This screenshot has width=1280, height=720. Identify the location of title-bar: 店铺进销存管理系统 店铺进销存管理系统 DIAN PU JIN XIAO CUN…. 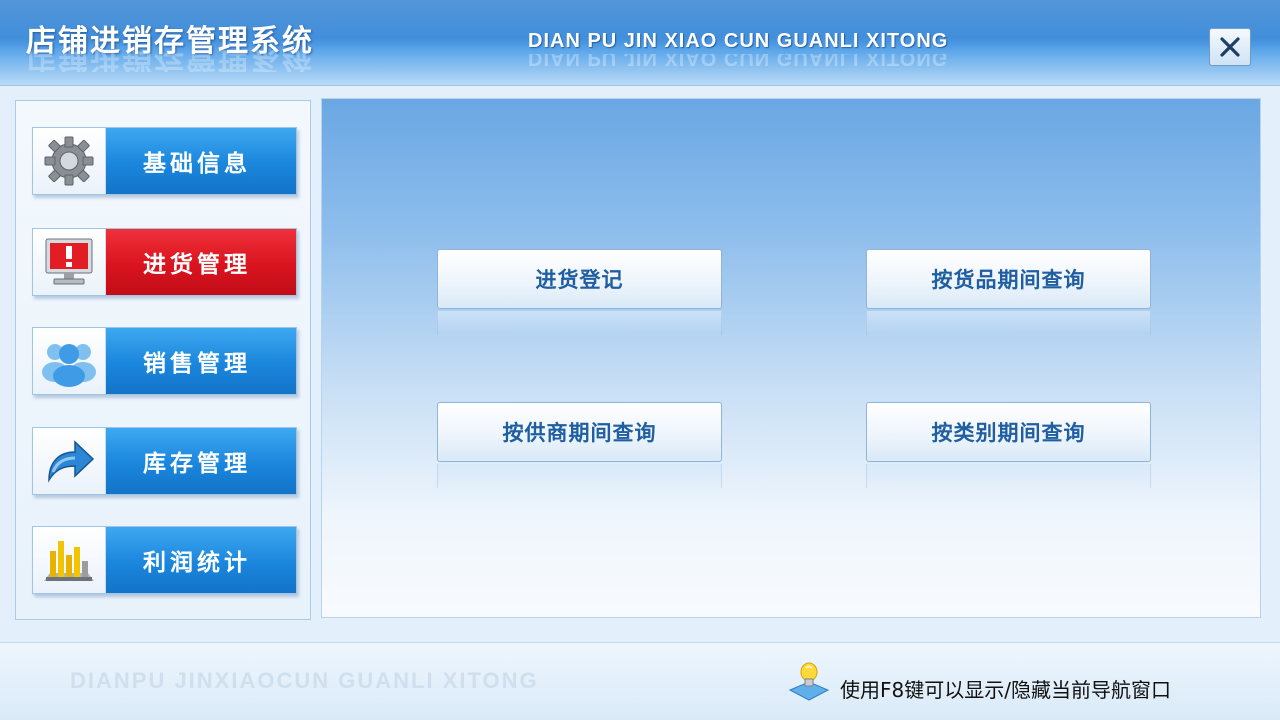
(640, 43).